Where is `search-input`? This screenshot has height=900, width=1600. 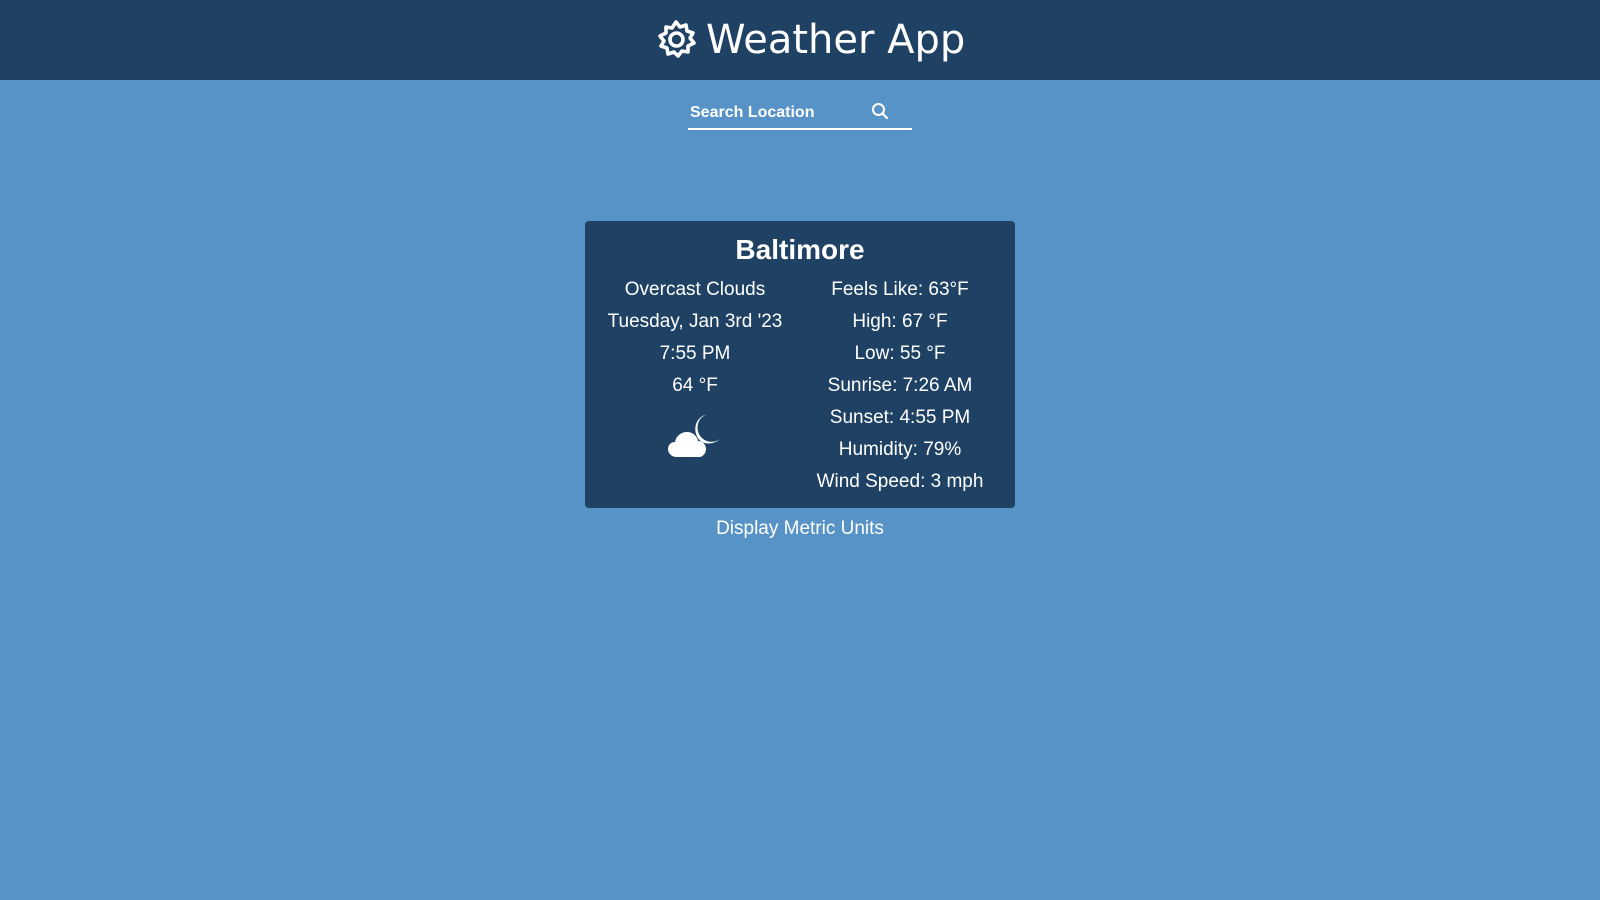 search-input is located at coordinates (780, 113).